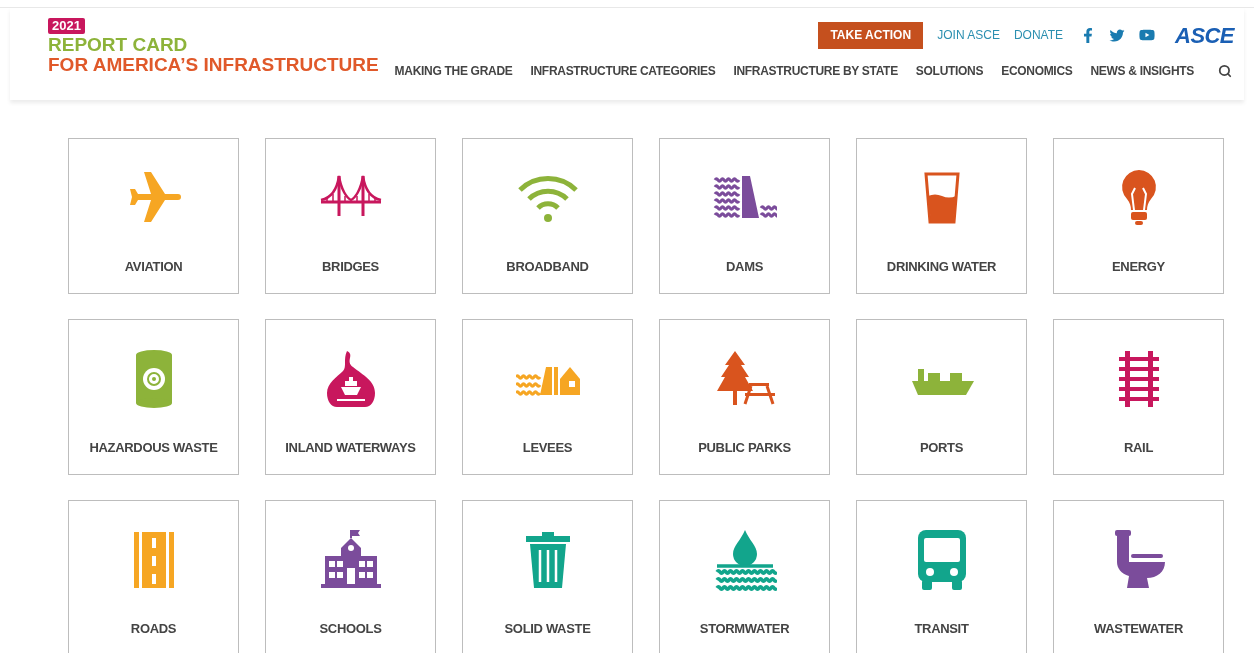  I want to click on nav-link: INFRASTRUCTURE CATEGORIES, so click(623, 71).